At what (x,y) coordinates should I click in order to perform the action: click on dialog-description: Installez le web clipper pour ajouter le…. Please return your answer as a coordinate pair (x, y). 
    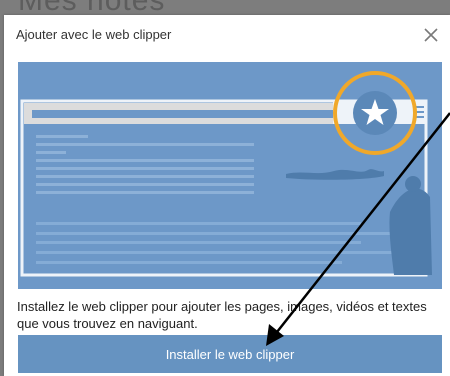
    Looking at the image, I should click on (222, 315).